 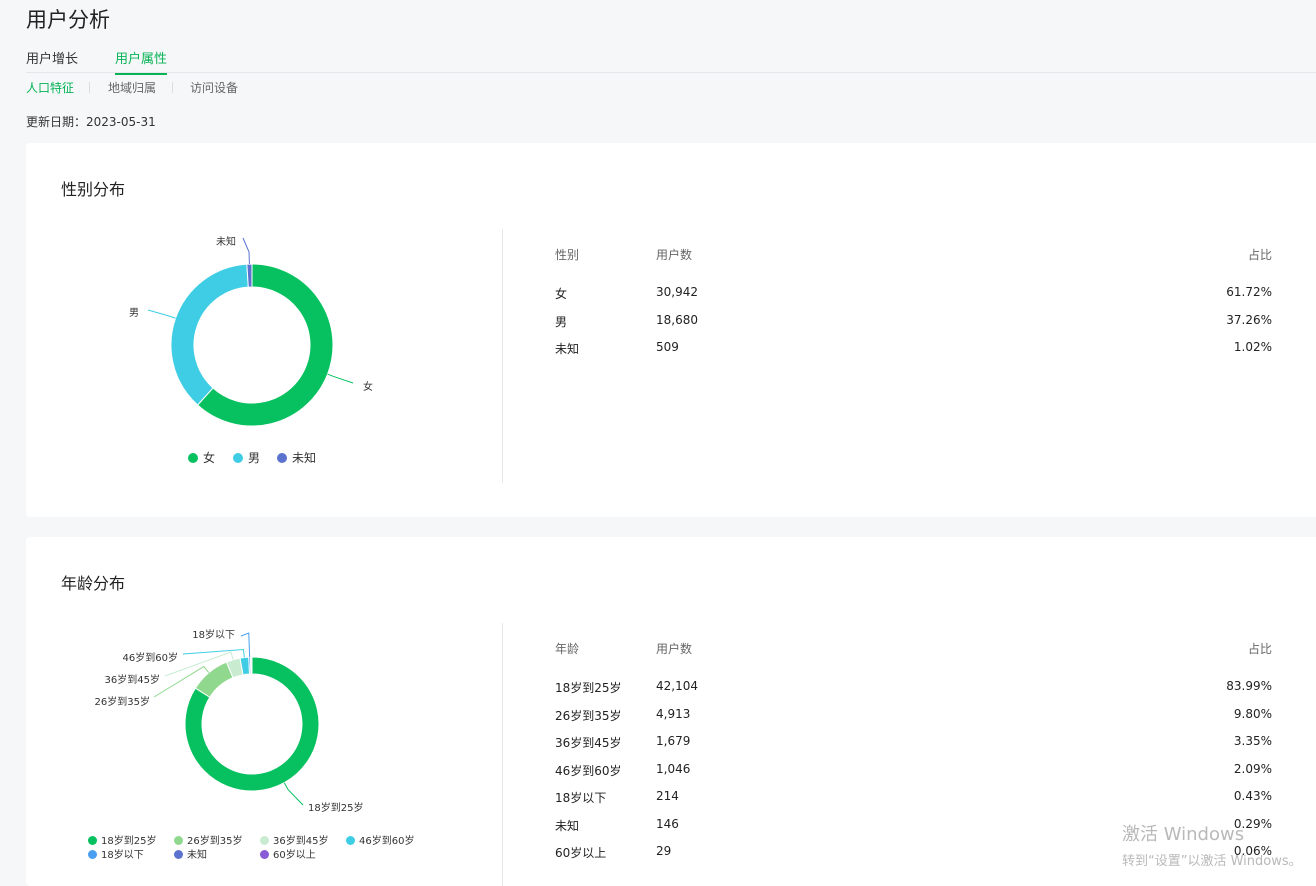 I want to click on age-row-6-category: 60岁以上, so click(x=581, y=853).